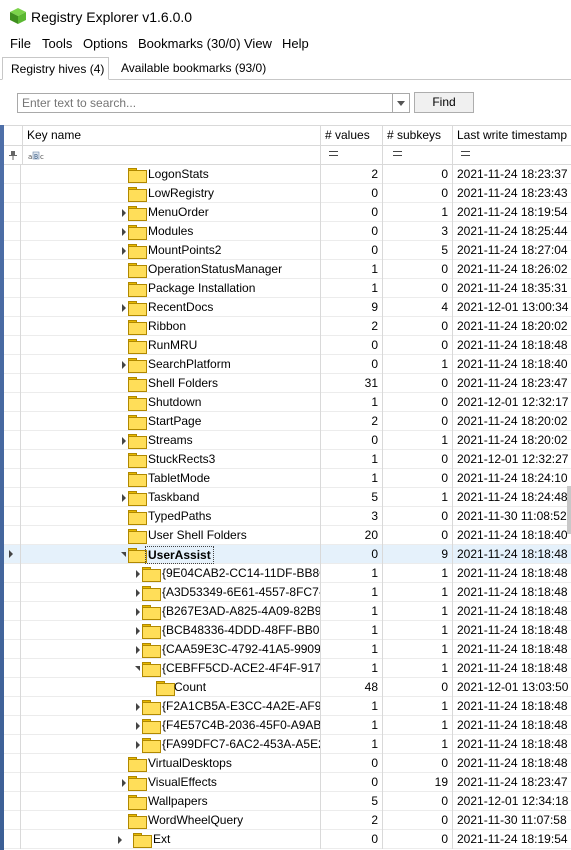 The height and width of the screenshot is (850, 571). What do you see at coordinates (171, 554) in the screenshot?
I see `key-name-cell: UserAssist` at bounding box center [171, 554].